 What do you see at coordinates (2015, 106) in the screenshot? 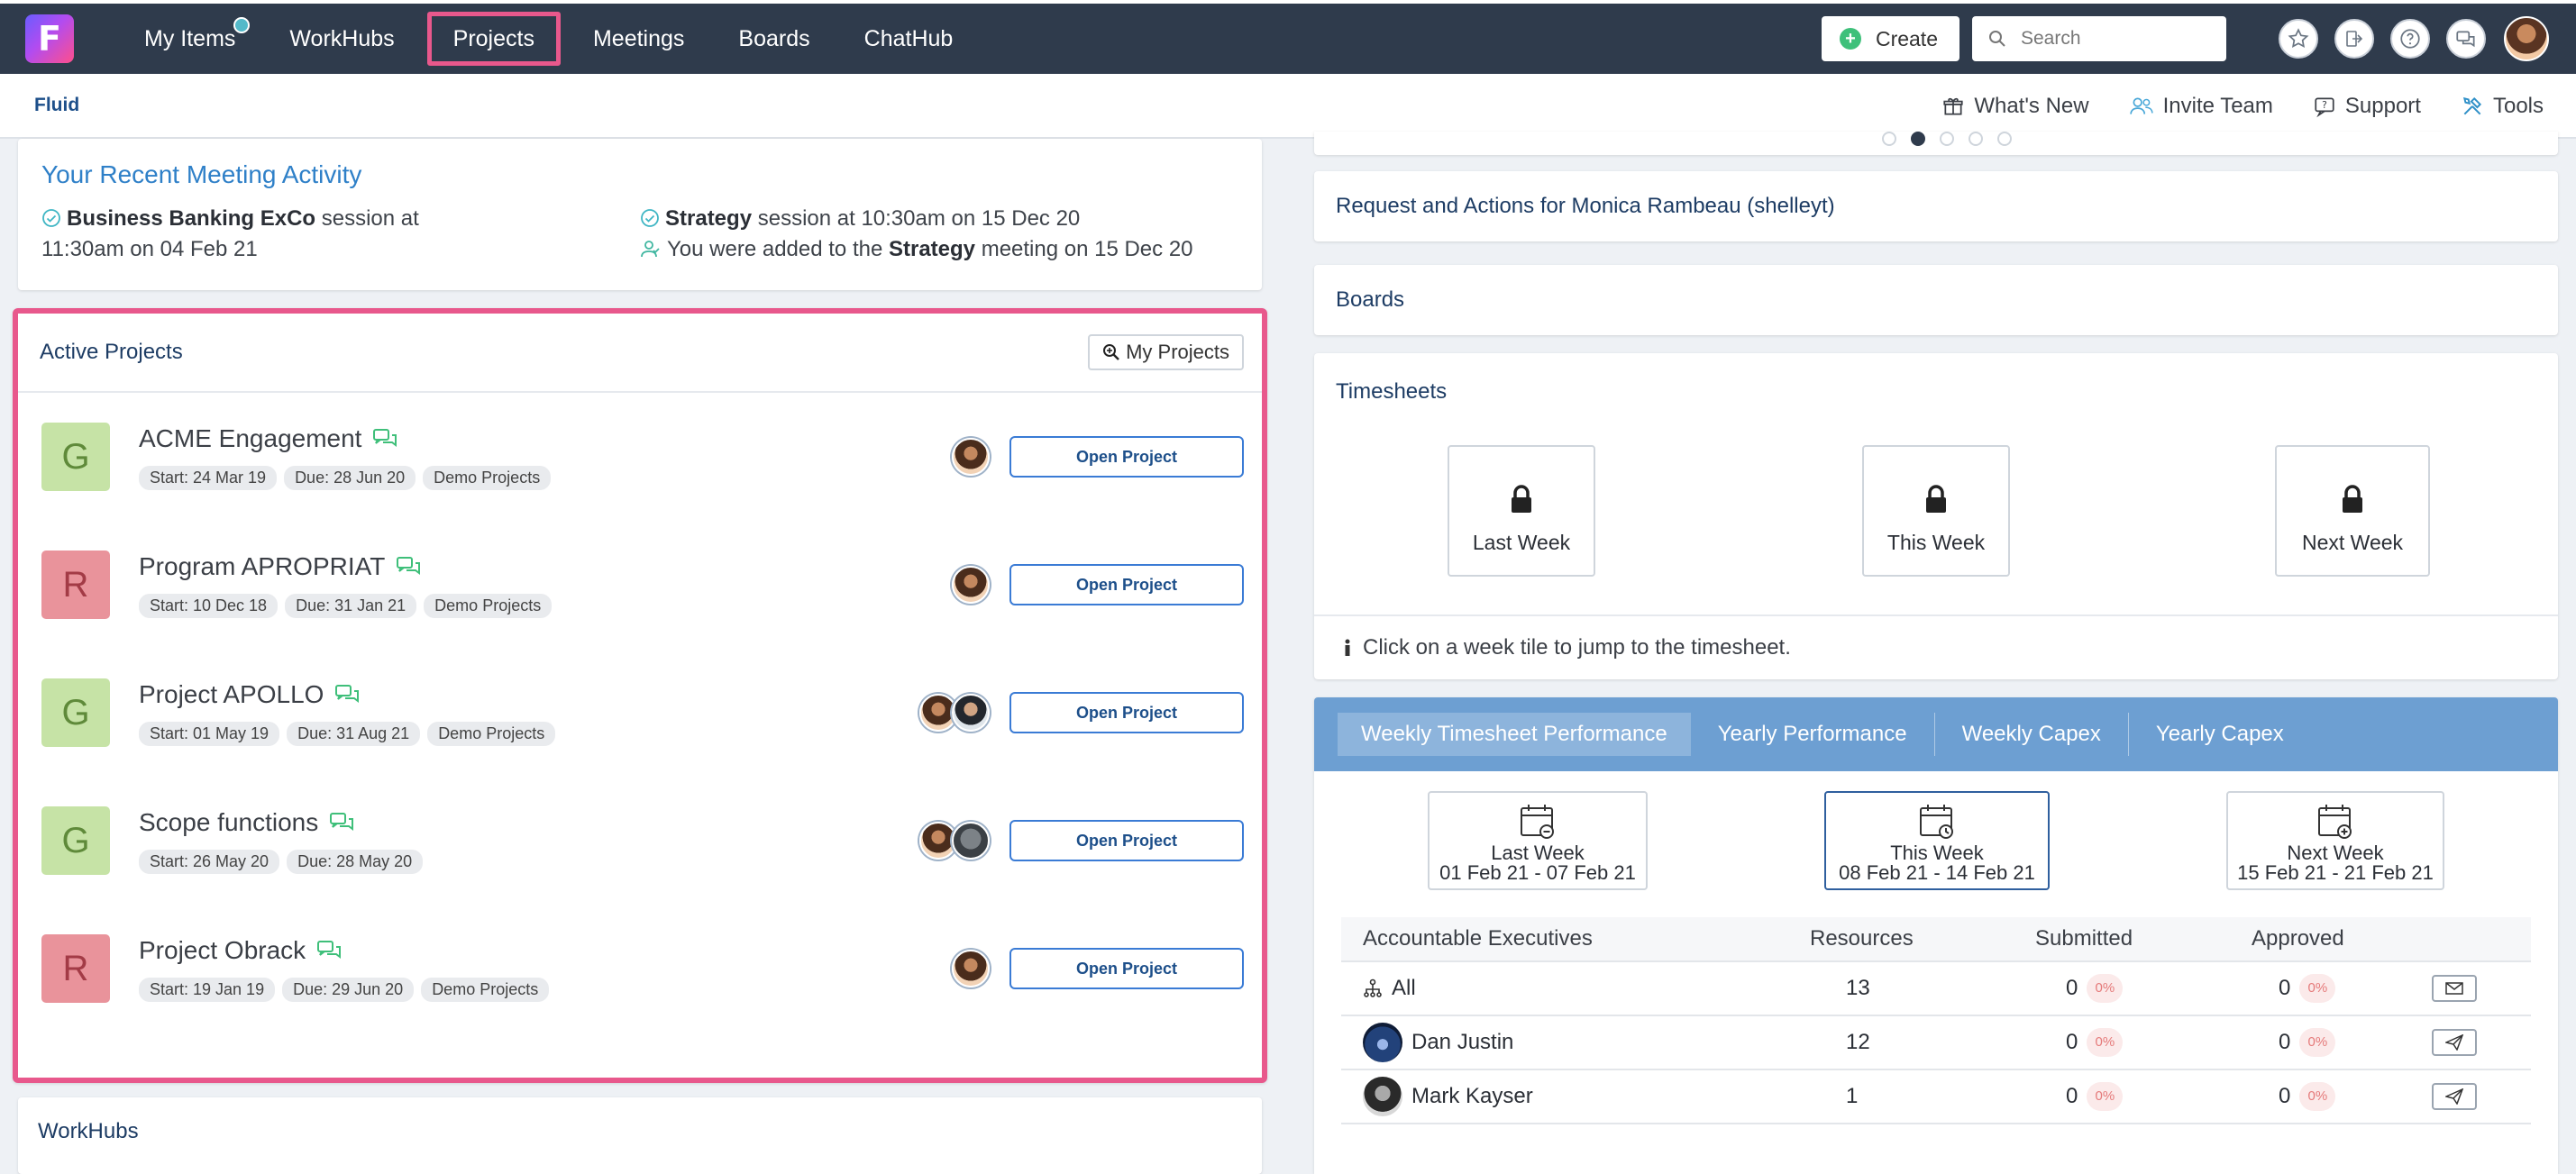
I see `whats-new-link: What's New` at bounding box center [2015, 106].